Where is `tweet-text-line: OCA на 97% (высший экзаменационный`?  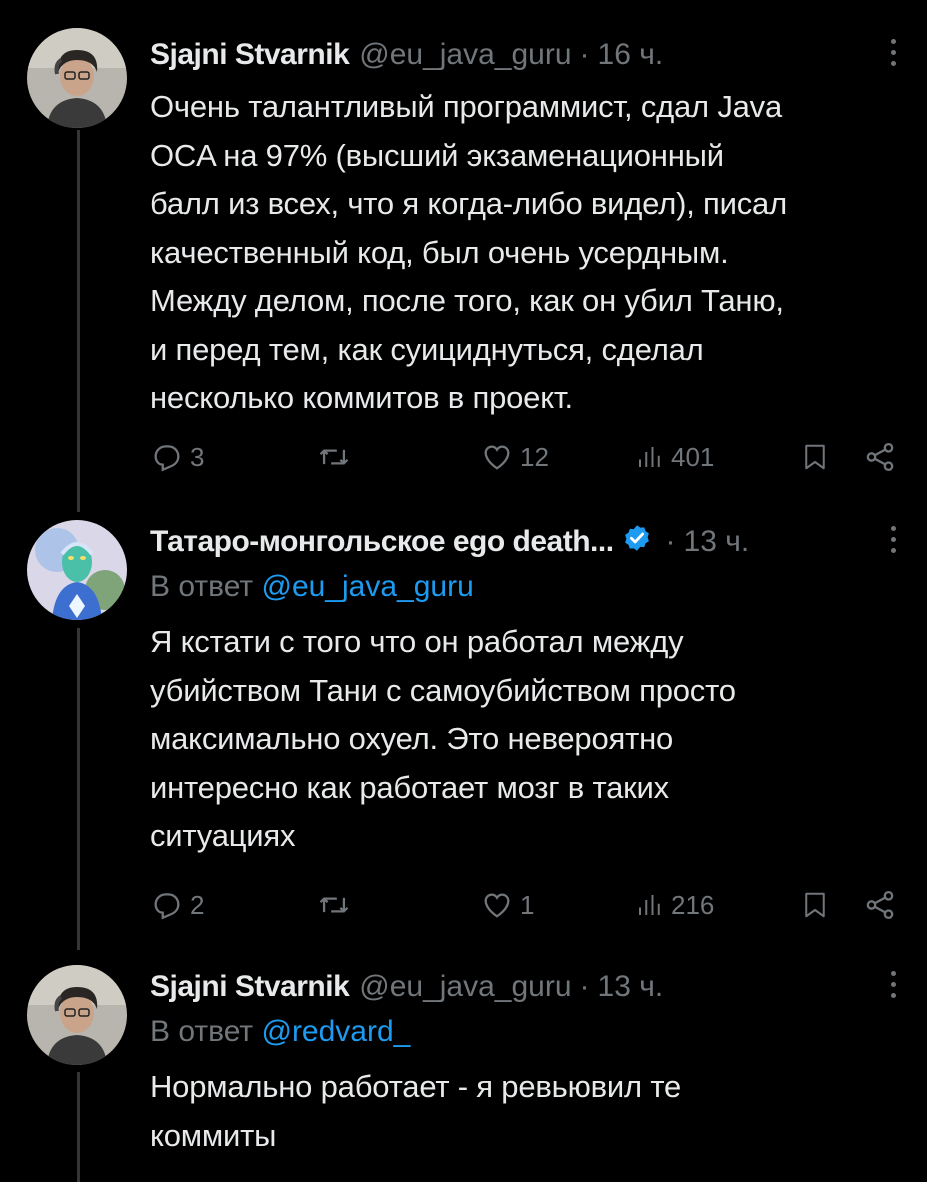
tweet-text-line: OCA на 97% (высший экзаменационный is located at coordinates (437, 155).